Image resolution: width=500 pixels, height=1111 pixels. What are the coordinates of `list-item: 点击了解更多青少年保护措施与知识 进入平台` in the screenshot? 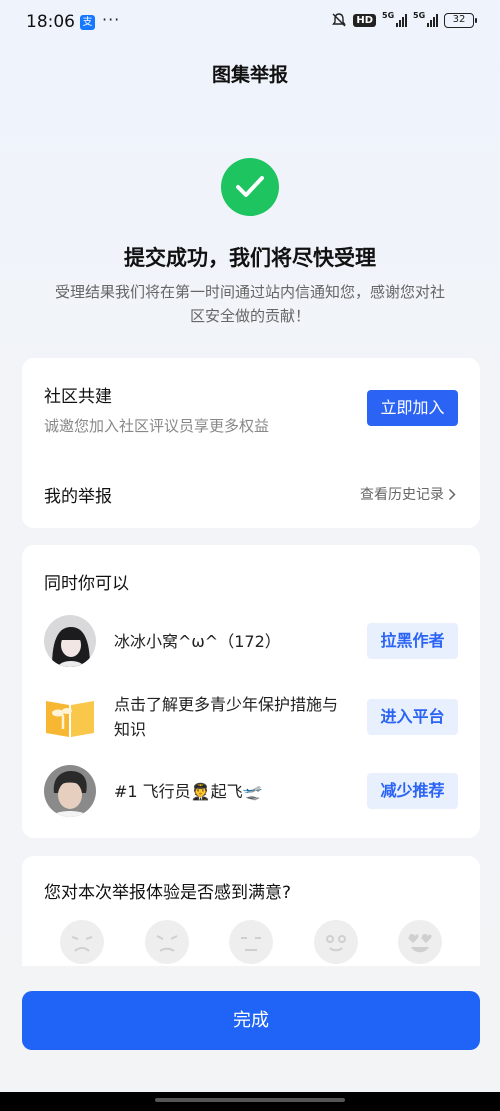 It's located at (251, 719).